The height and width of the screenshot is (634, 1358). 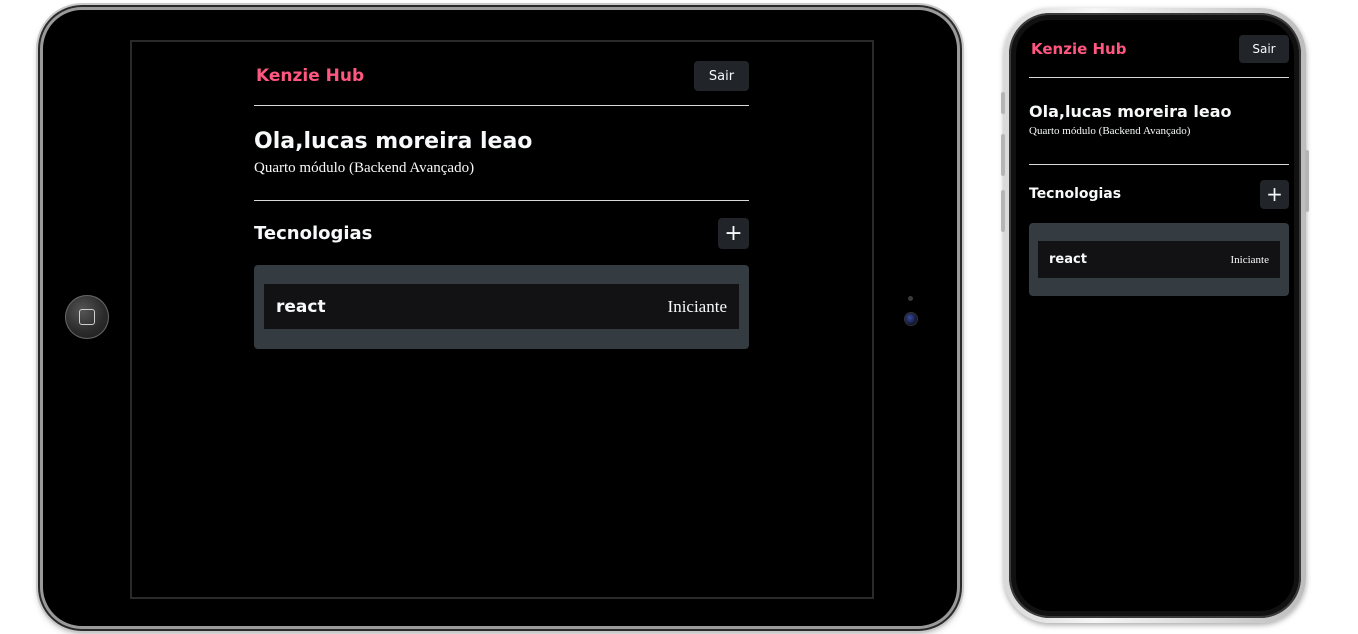 What do you see at coordinates (1003, 103) in the screenshot?
I see `phone-side-button` at bounding box center [1003, 103].